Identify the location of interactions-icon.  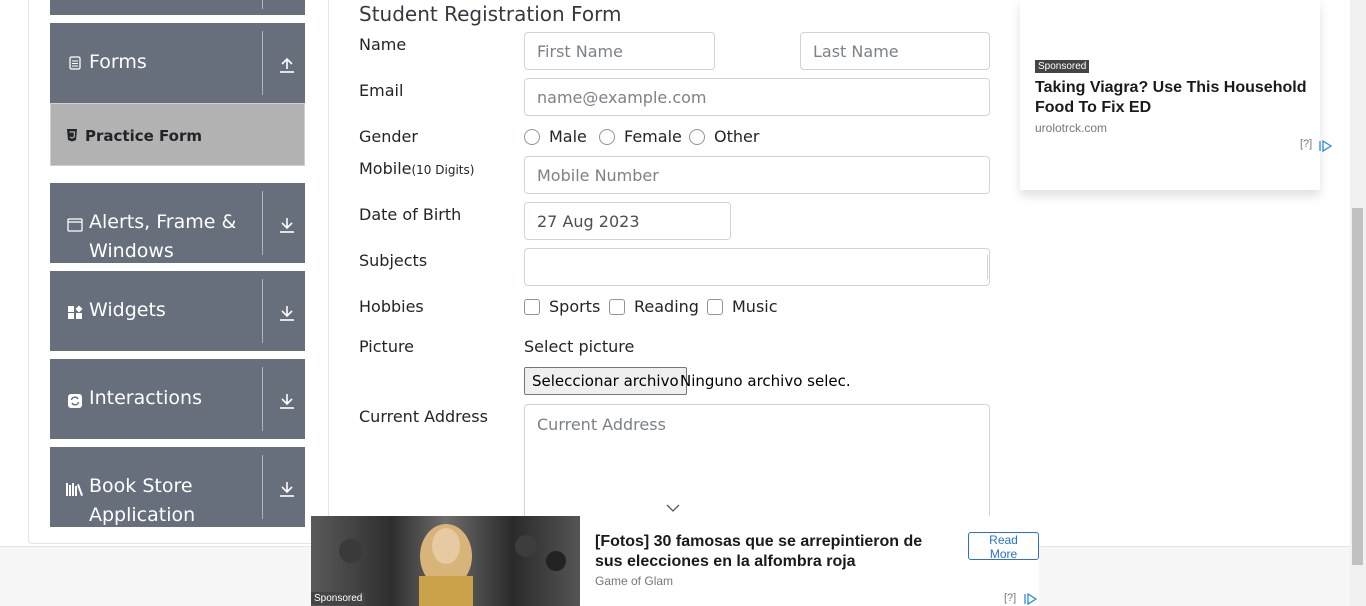
(75, 401).